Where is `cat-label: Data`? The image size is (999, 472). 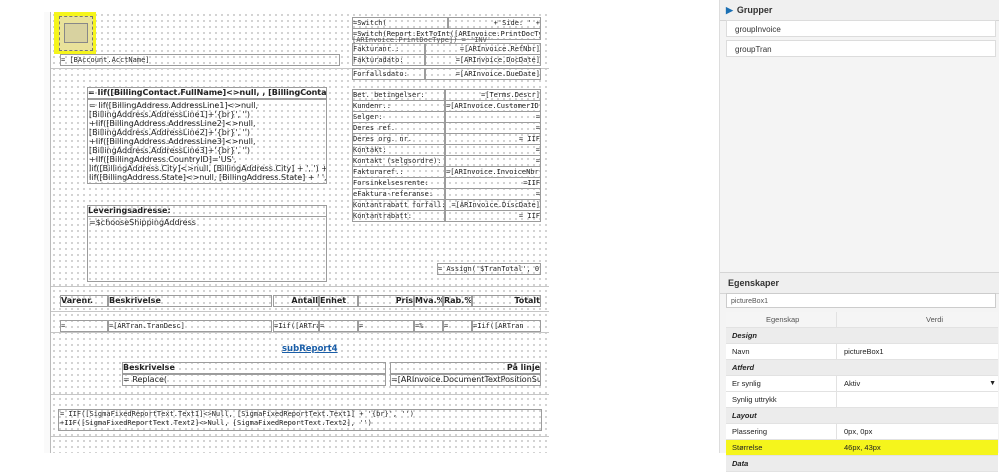
cat-label: Data is located at coordinates (740, 463).